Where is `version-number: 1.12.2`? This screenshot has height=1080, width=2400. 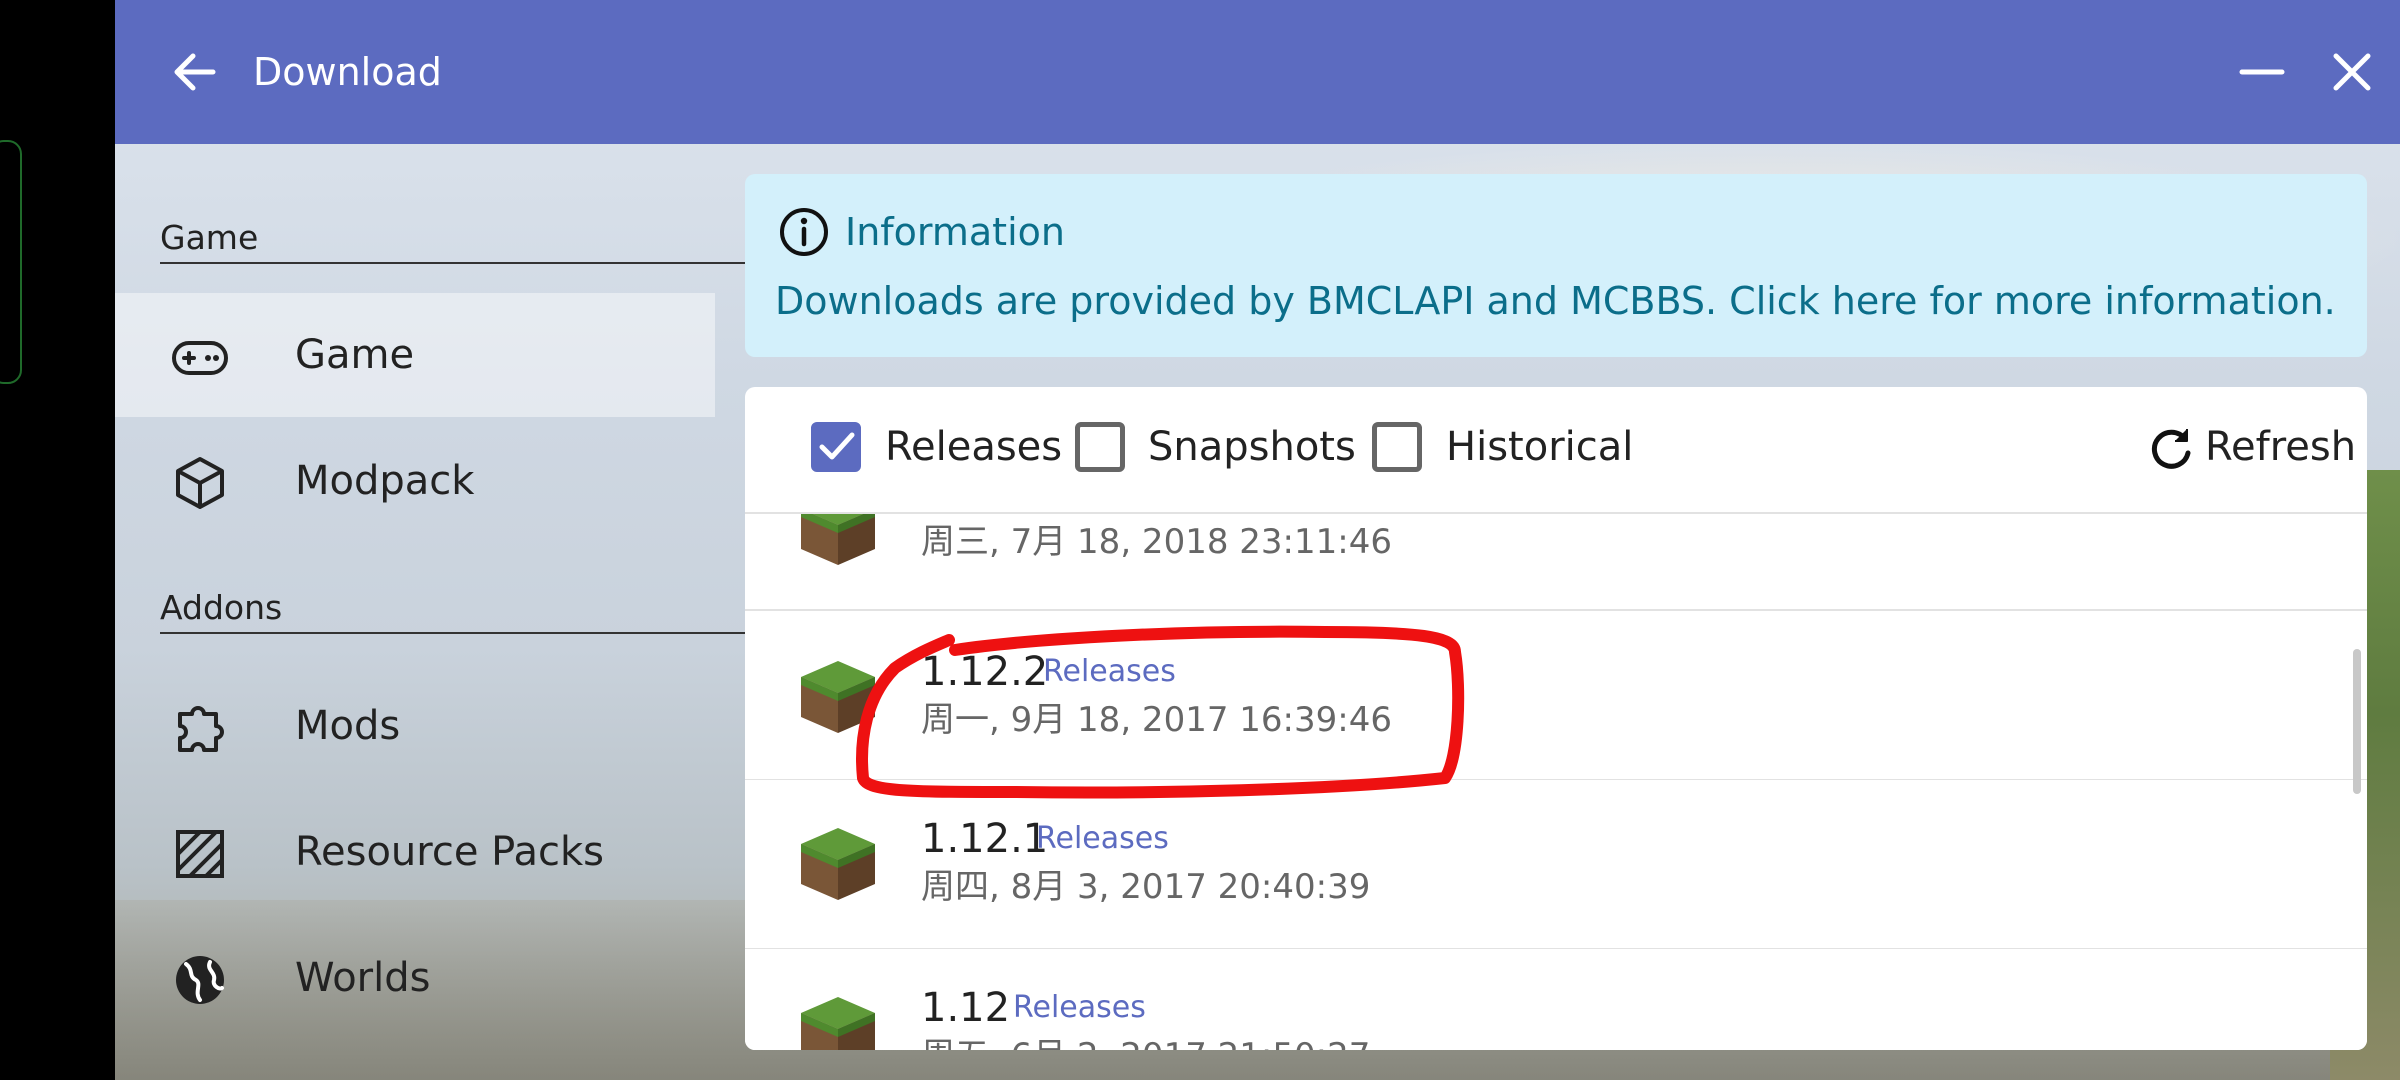
version-number: 1.12.2 is located at coordinates (985, 672).